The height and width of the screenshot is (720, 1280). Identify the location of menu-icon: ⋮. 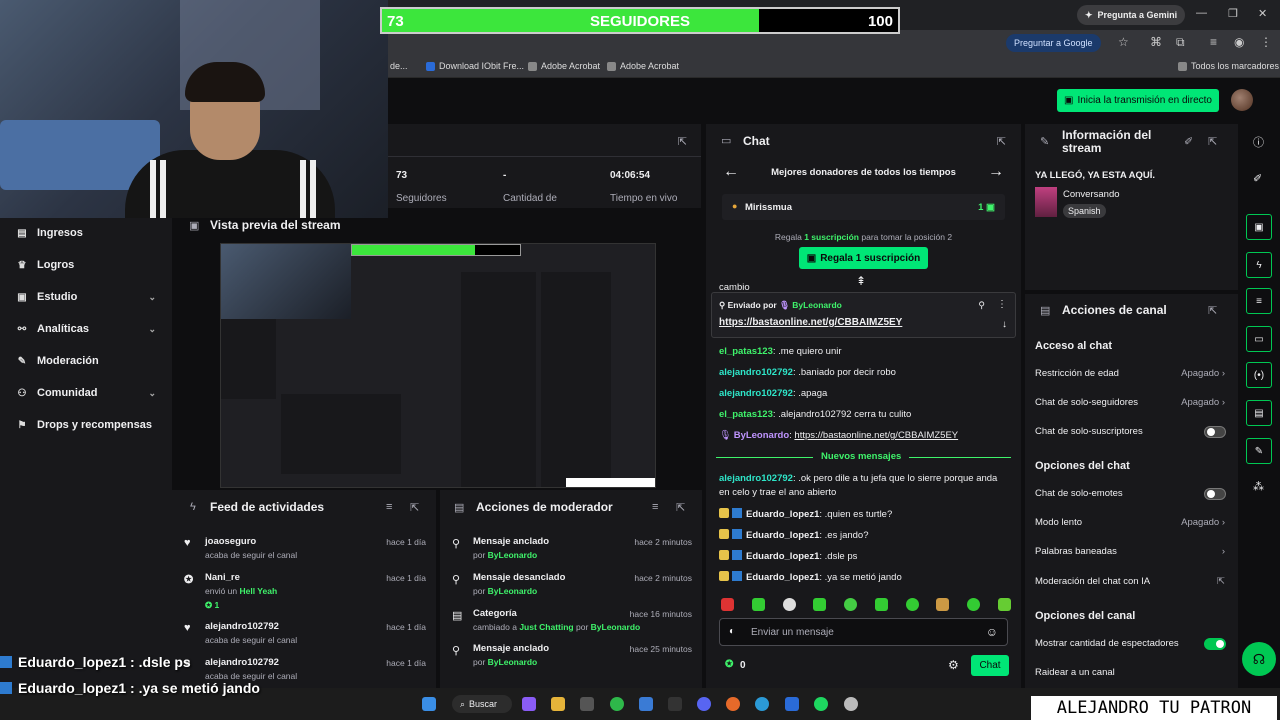
(1266, 42).